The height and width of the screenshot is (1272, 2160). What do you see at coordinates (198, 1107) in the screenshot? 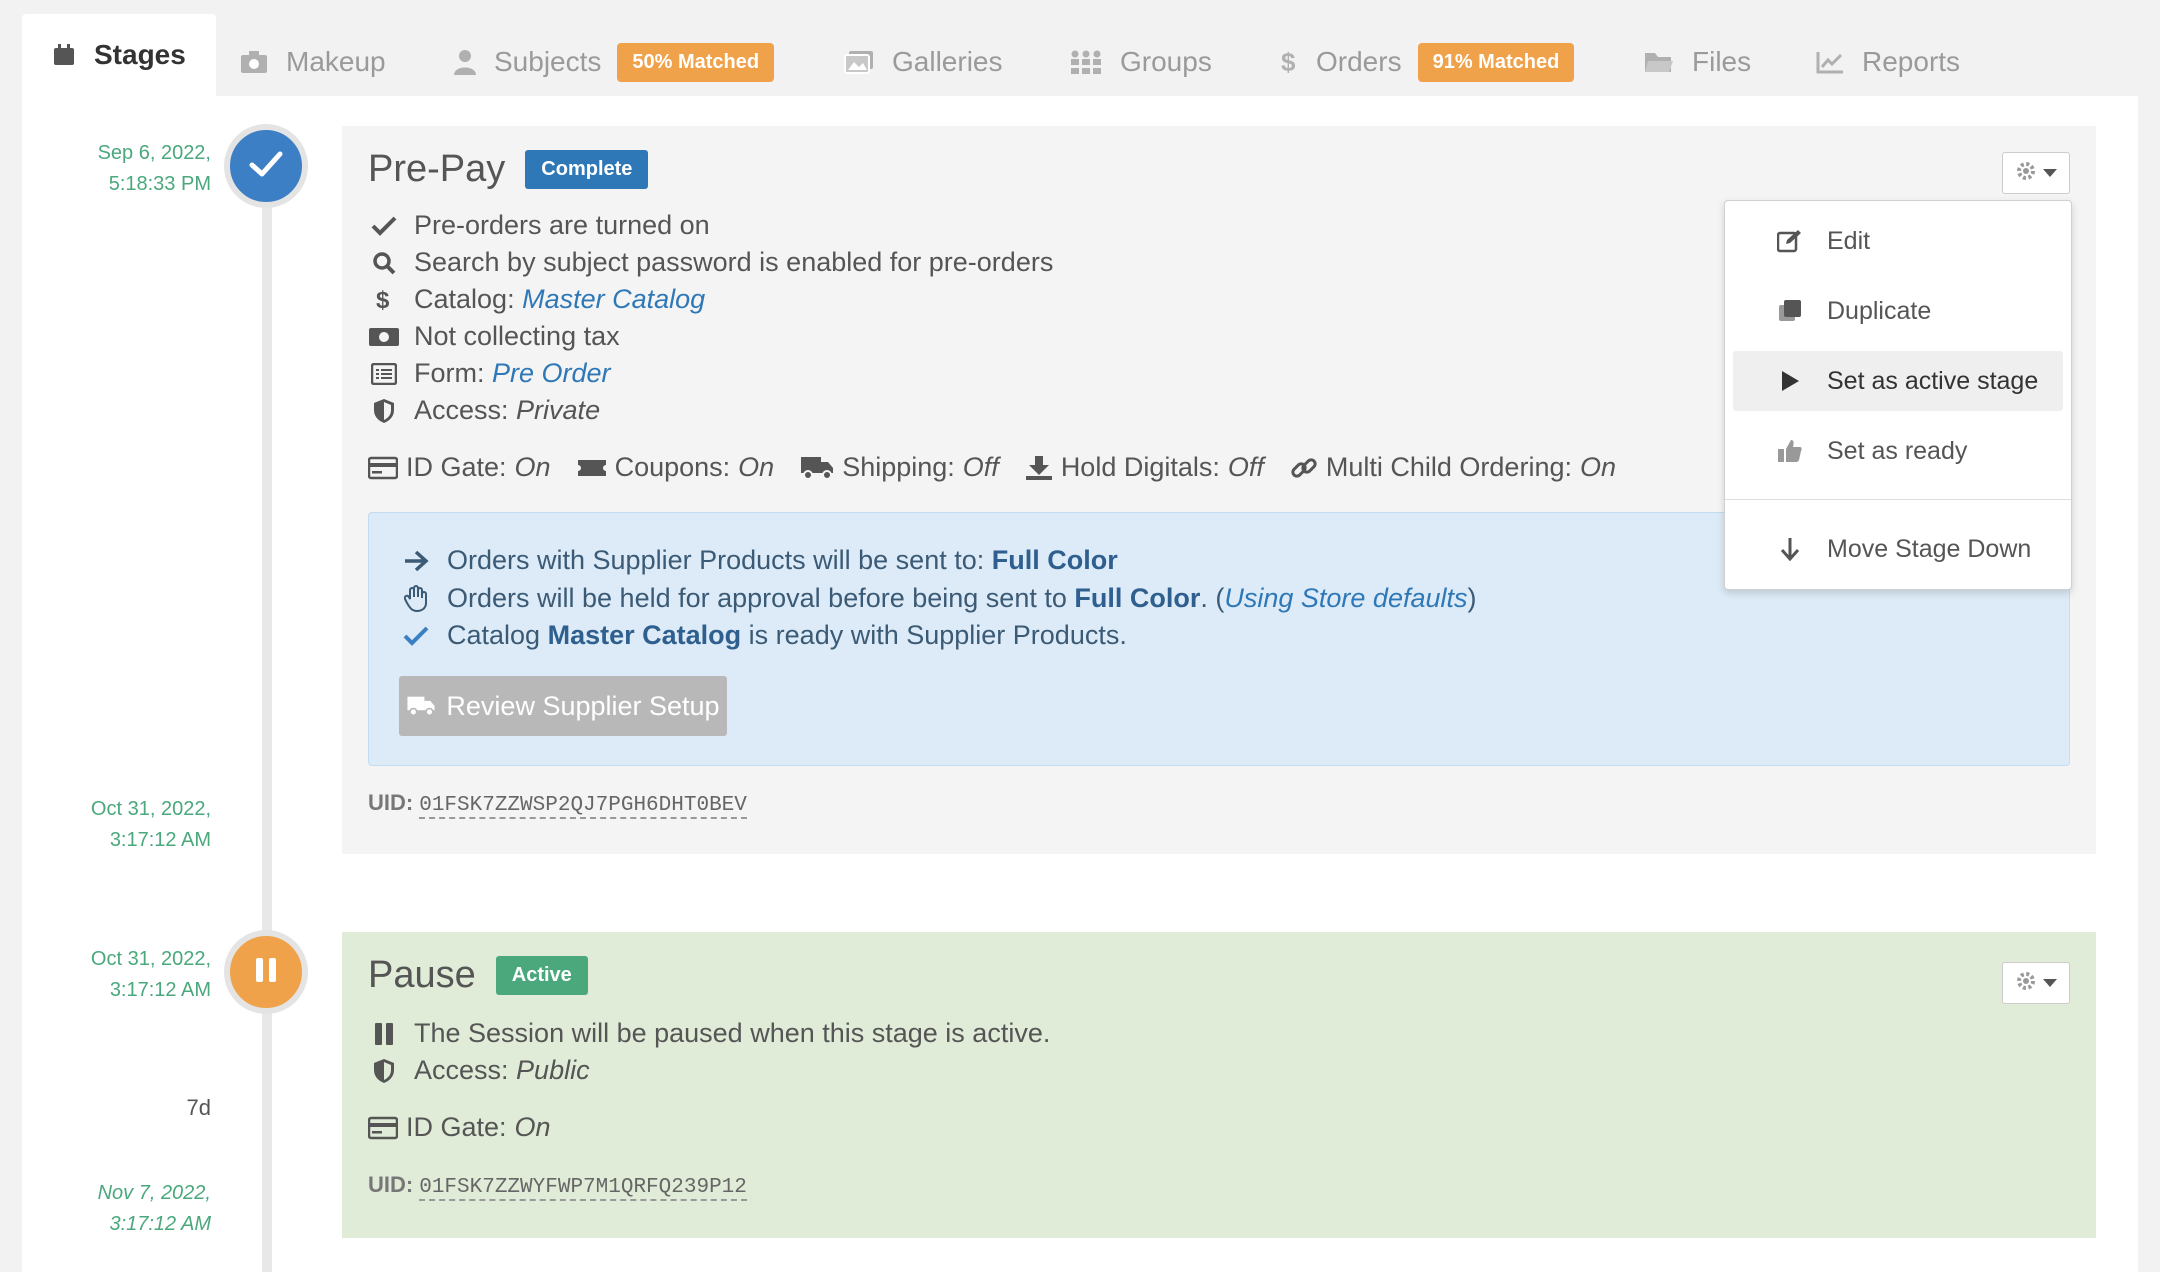
I see `pause-duration: 7d` at bounding box center [198, 1107].